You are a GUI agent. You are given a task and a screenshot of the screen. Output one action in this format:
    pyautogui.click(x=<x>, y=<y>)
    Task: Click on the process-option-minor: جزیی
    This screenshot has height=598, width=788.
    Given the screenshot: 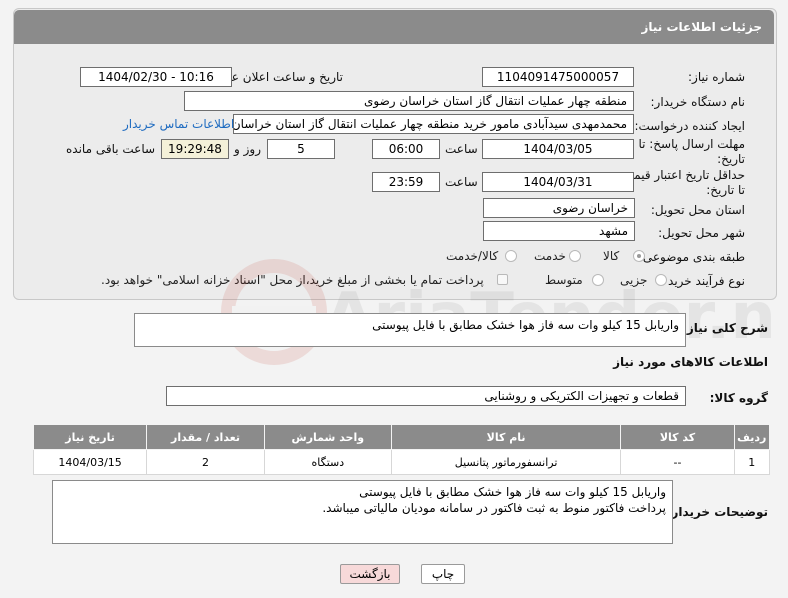 What is the action you would take?
    pyautogui.click(x=634, y=280)
    